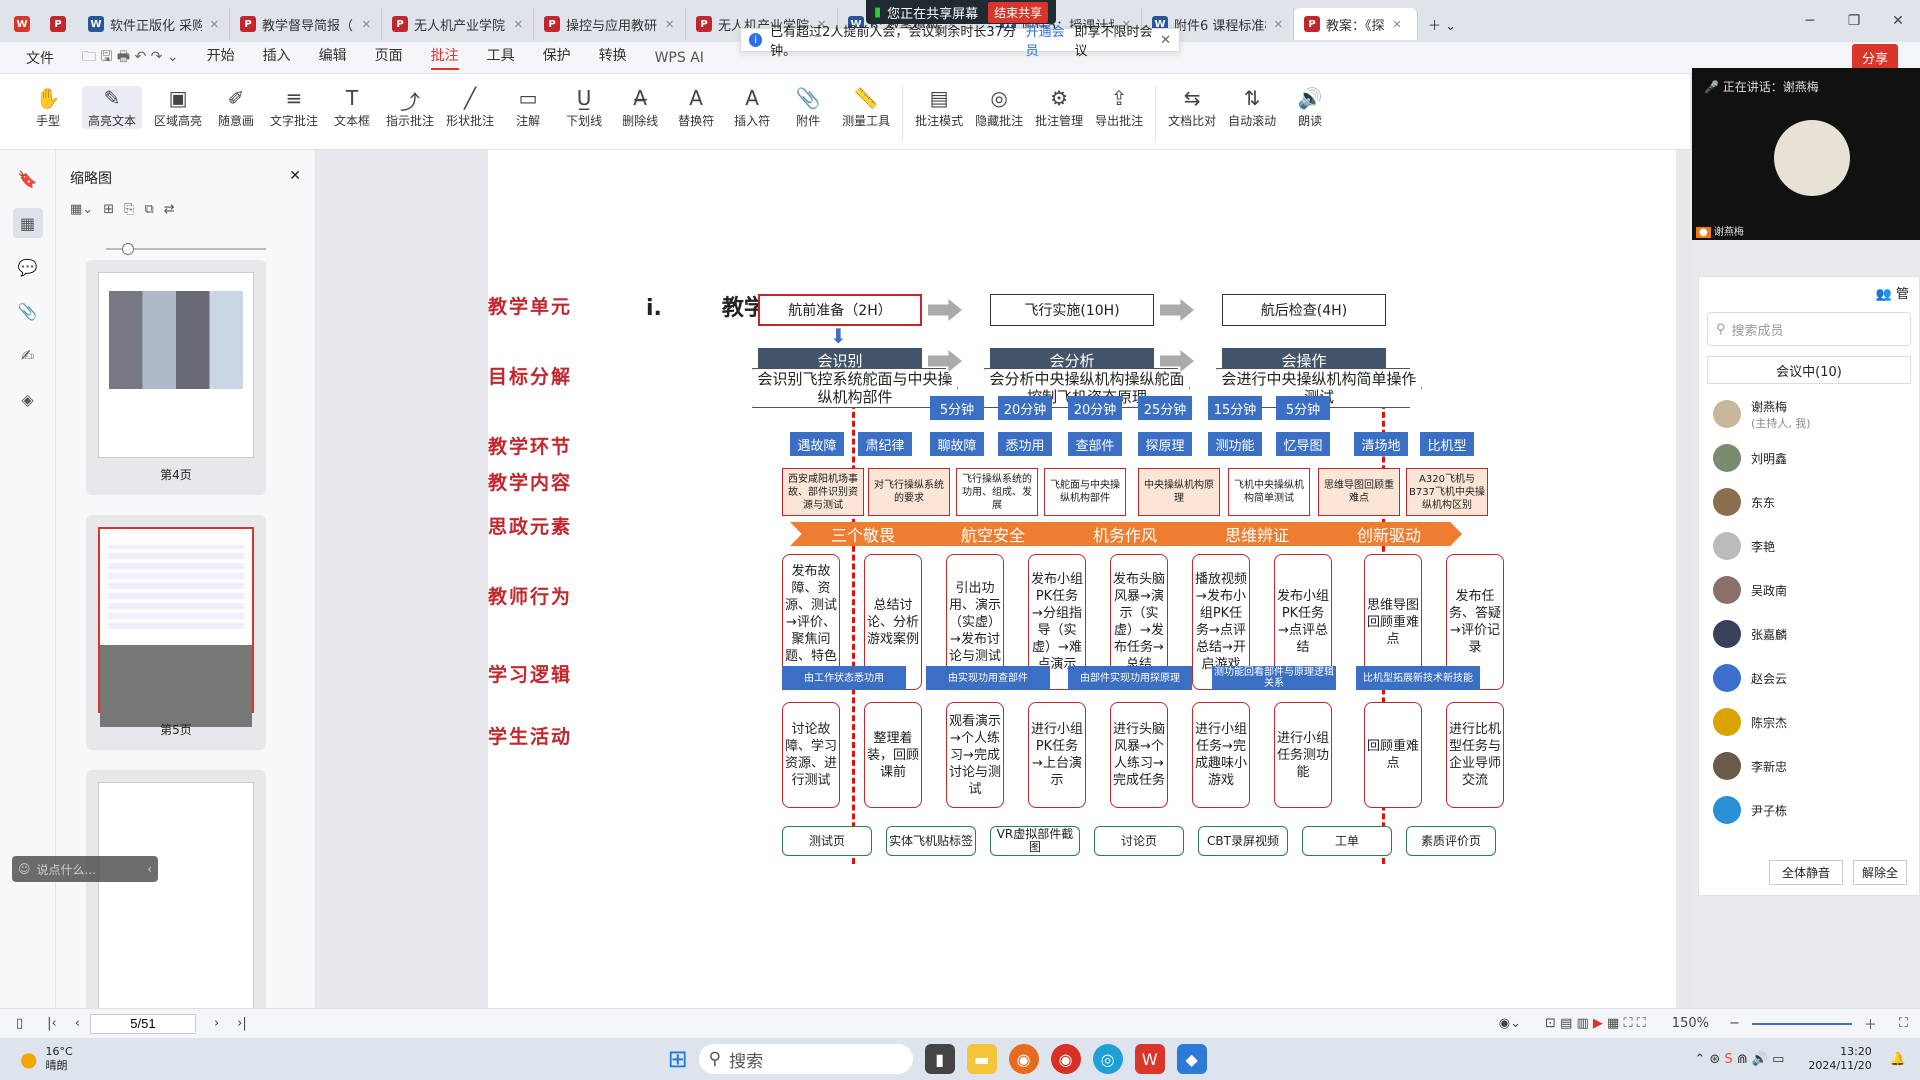 This screenshot has width=1920, height=1080. What do you see at coordinates (19, 1023) in the screenshot?
I see `sidebar-toggle-icon: ▯` at bounding box center [19, 1023].